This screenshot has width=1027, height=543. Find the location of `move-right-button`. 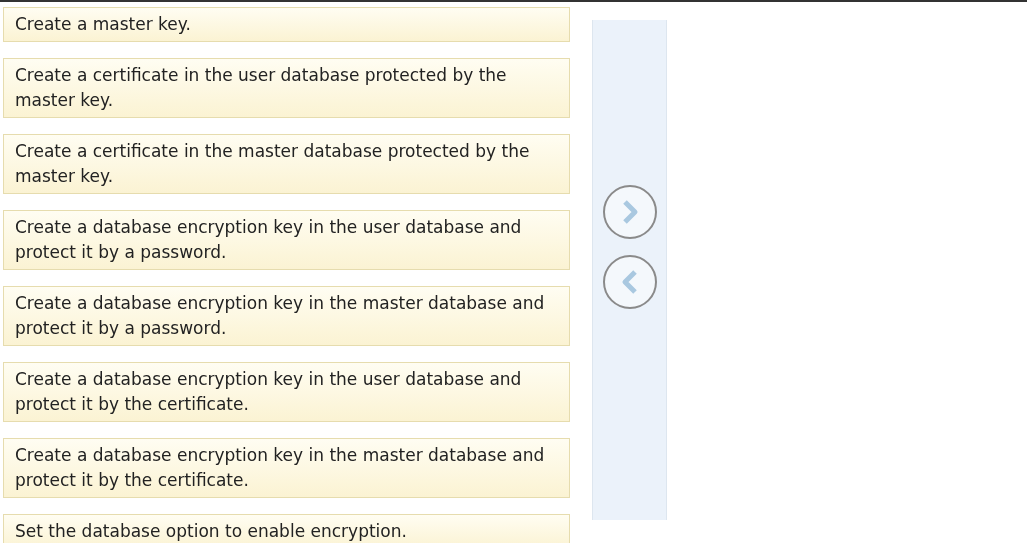

move-right-button is located at coordinates (629, 212).